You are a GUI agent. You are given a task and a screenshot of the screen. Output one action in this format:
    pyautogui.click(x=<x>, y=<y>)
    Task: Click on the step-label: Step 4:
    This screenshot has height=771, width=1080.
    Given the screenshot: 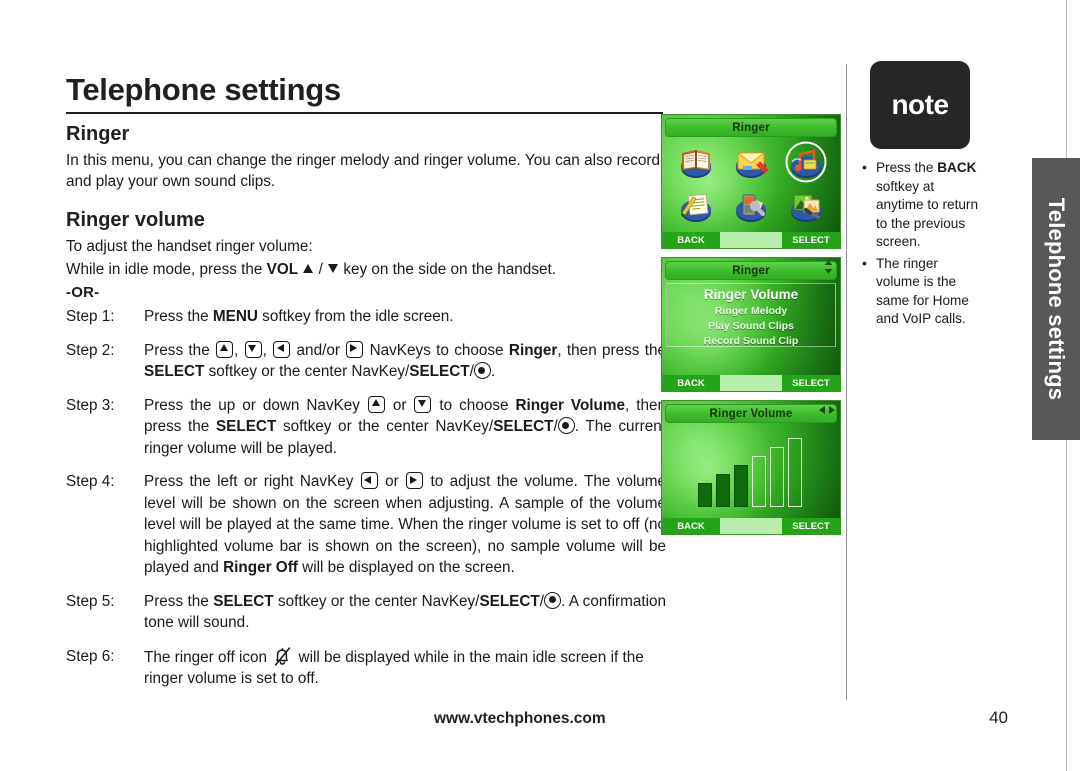 What is the action you would take?
    pyautogui.click(x=90, y=481)
    